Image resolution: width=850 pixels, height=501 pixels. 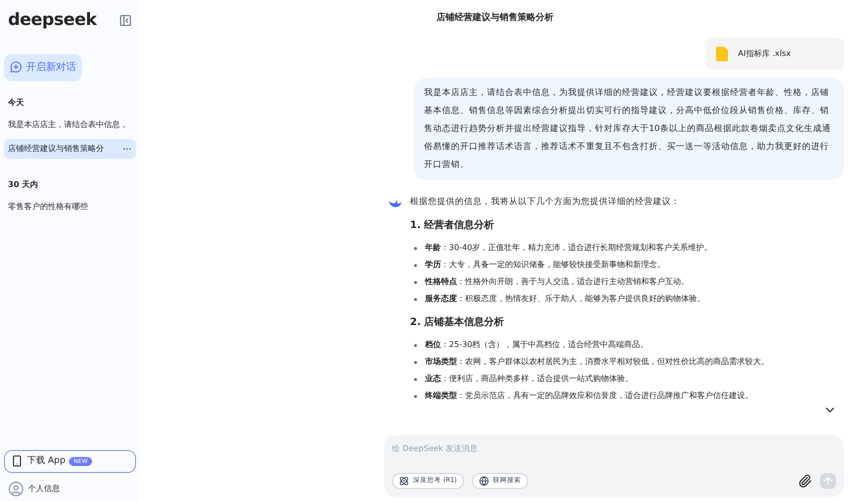 What do you see at coordinates (529, 379) in the screenshot?
I see `bullet-text: 业态：便利店，商品种类多样，适合提供一站式购物体验。` at bounding box center [529, 379].